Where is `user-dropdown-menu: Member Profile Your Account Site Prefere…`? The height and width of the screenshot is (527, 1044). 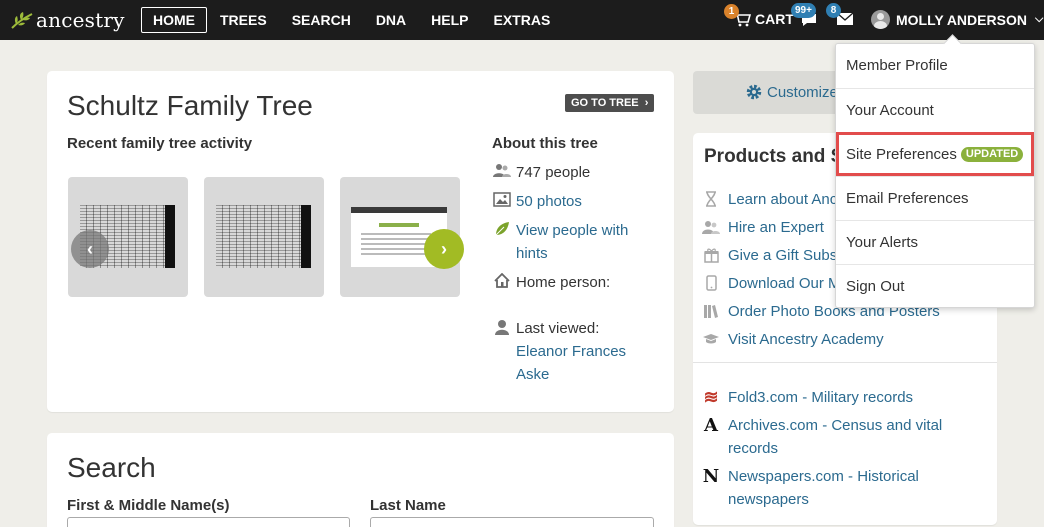
user-dropdown-menu: Member Profile Your Account Site Prefere… is located at coordinates (935, 175).